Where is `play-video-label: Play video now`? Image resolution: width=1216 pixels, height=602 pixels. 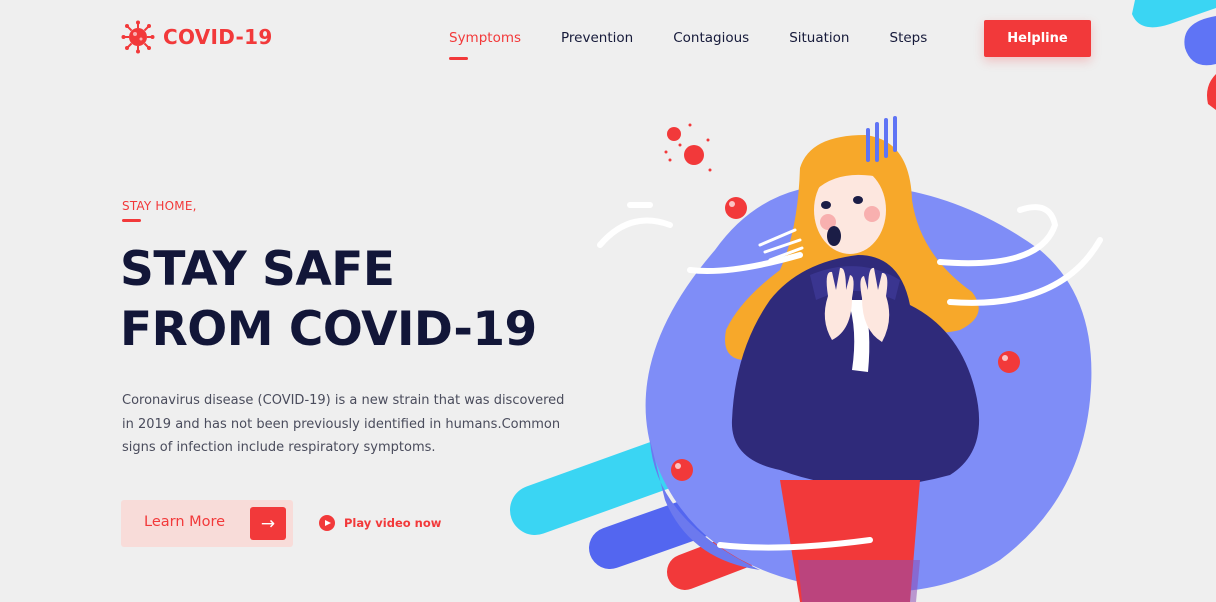
play-video-label: Play video now is located at coordinates (393, 523).